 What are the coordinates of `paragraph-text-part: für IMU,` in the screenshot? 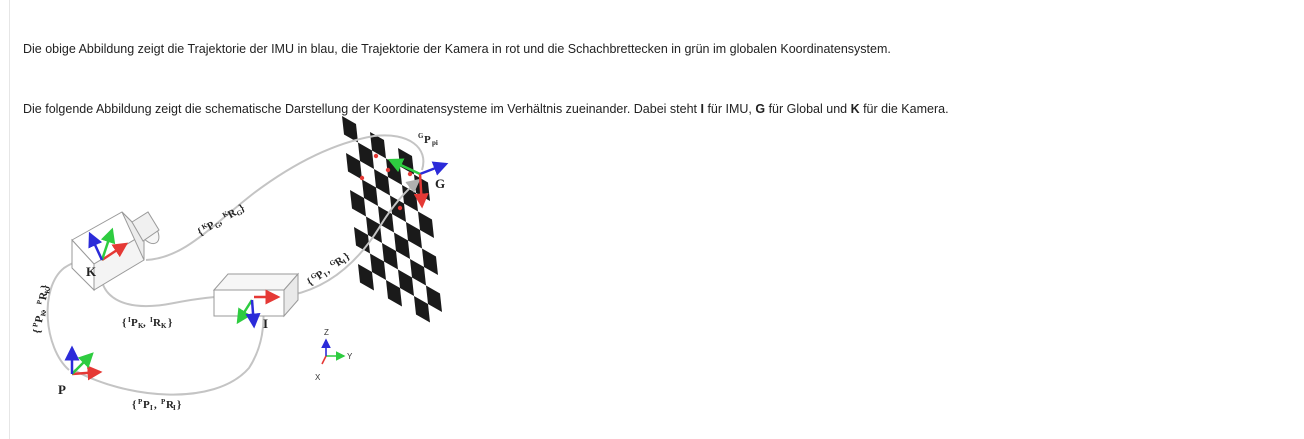 It's located at (729, 108).